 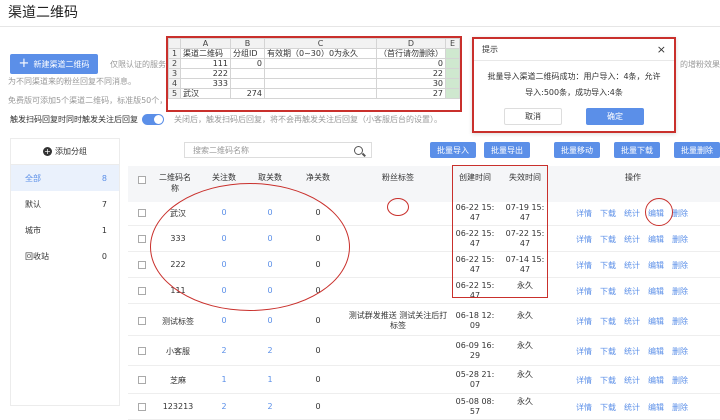 What do you see at coordinates (247, 53) in the screenshot?
I see `excel-cell: 分组ID` at bounding box center [247, 53].